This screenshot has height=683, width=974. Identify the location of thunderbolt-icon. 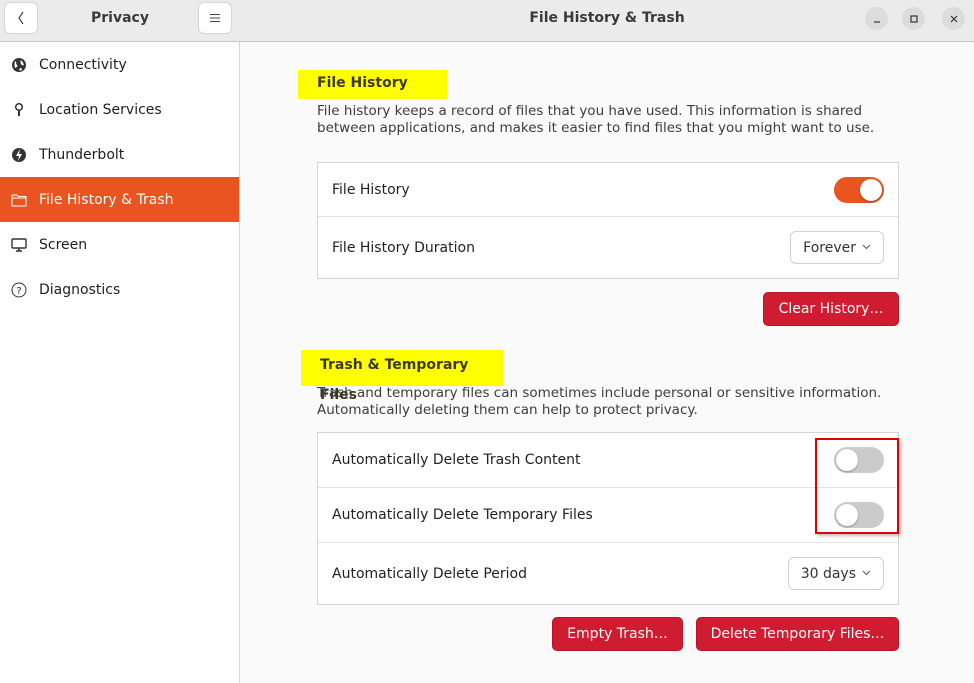
(19, 155).